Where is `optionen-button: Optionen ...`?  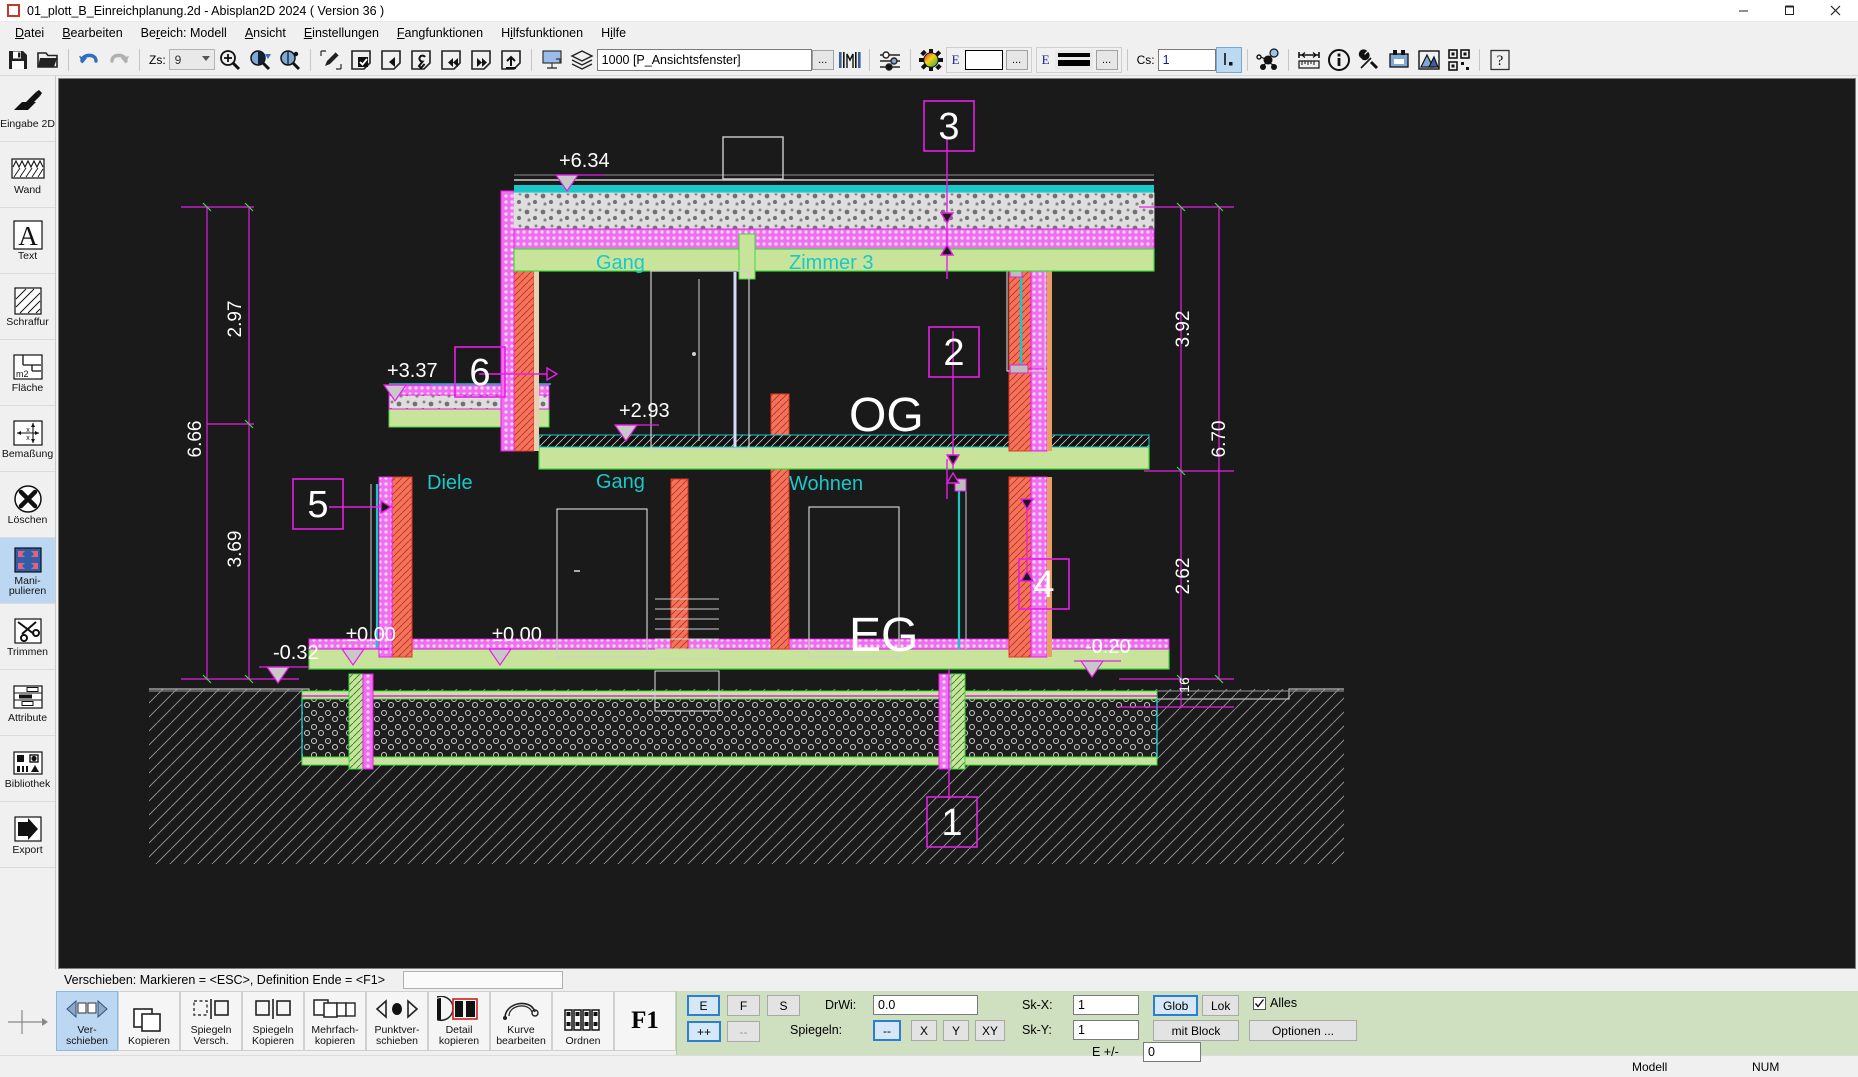
optionen-button: Optionen ... is located at coordinates (1303, 1030).